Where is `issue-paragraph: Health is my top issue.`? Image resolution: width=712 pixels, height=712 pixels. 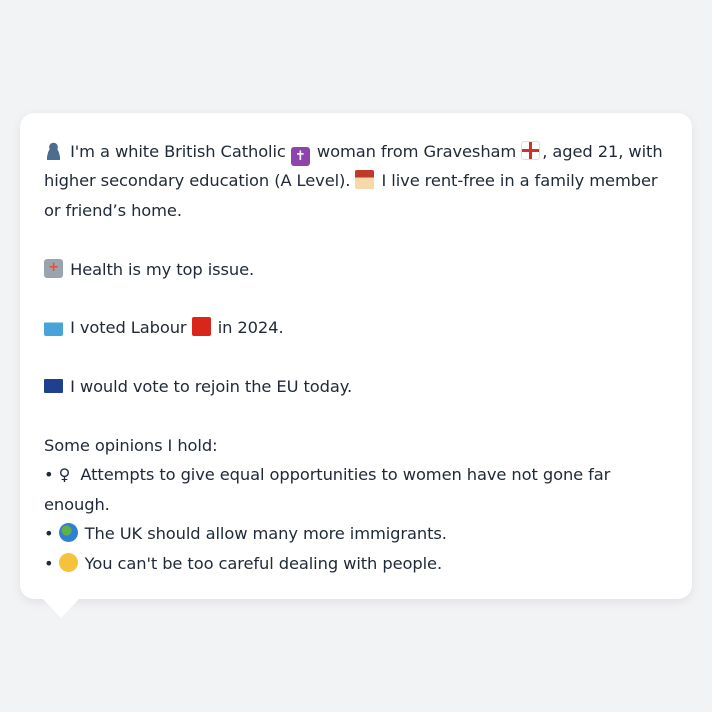 issue-paragraph: Health is my top issue. is located at coordinates (356, 268).